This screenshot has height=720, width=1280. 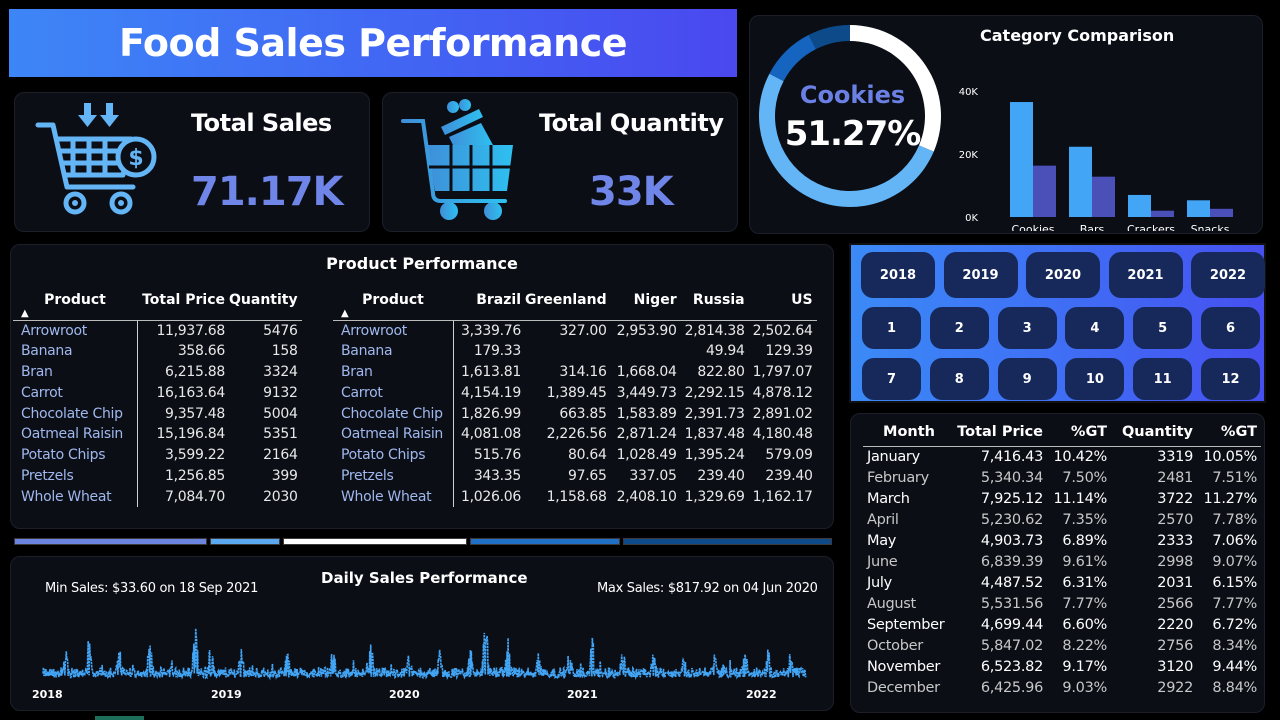 I want to click on column-header-brazil: Brazil, so click(x=489, y=305).